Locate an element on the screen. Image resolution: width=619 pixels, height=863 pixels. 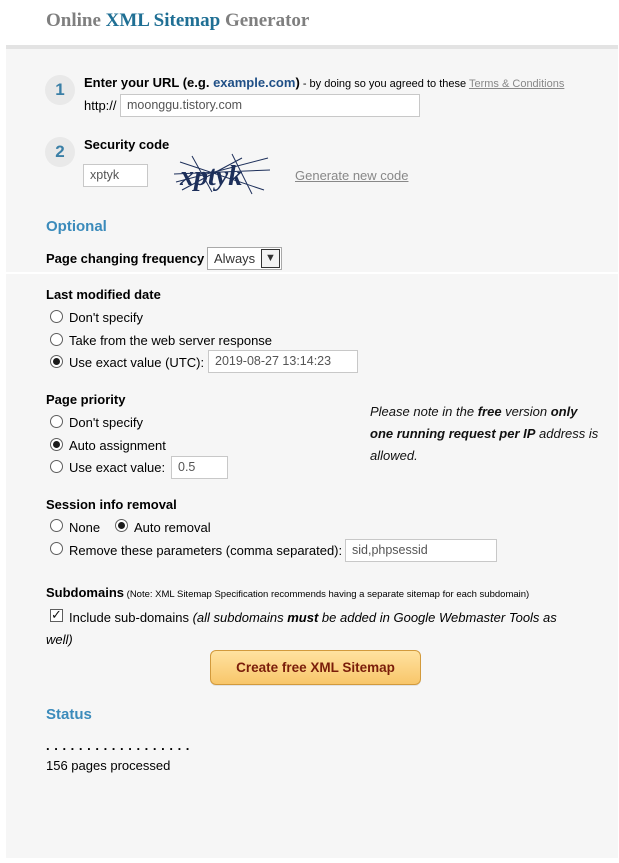
note-text: version is located at coordinates (526, 411).